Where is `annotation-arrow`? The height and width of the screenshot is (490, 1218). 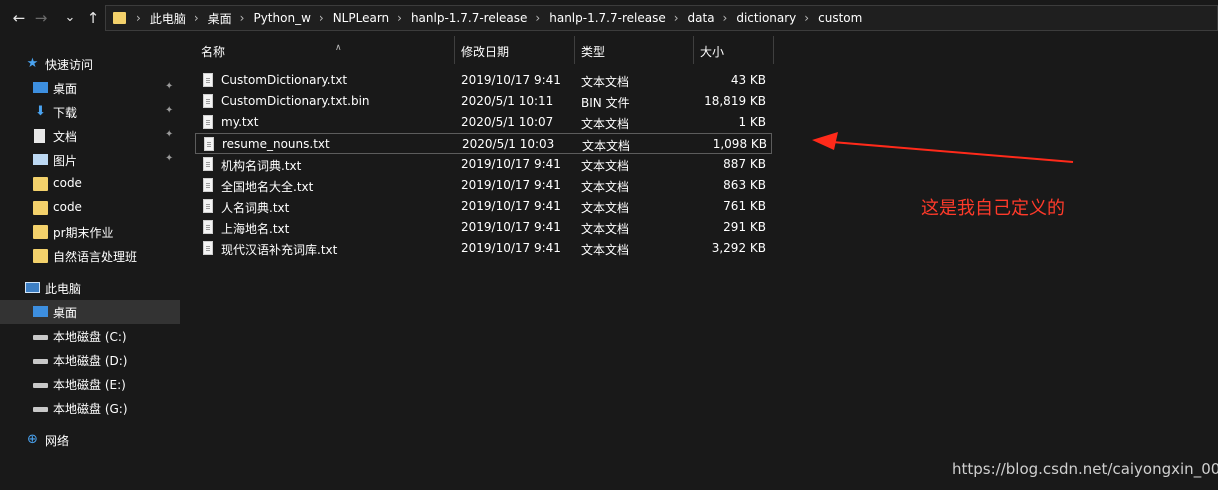
annotation-arrow is located at coordinates (943, 147).